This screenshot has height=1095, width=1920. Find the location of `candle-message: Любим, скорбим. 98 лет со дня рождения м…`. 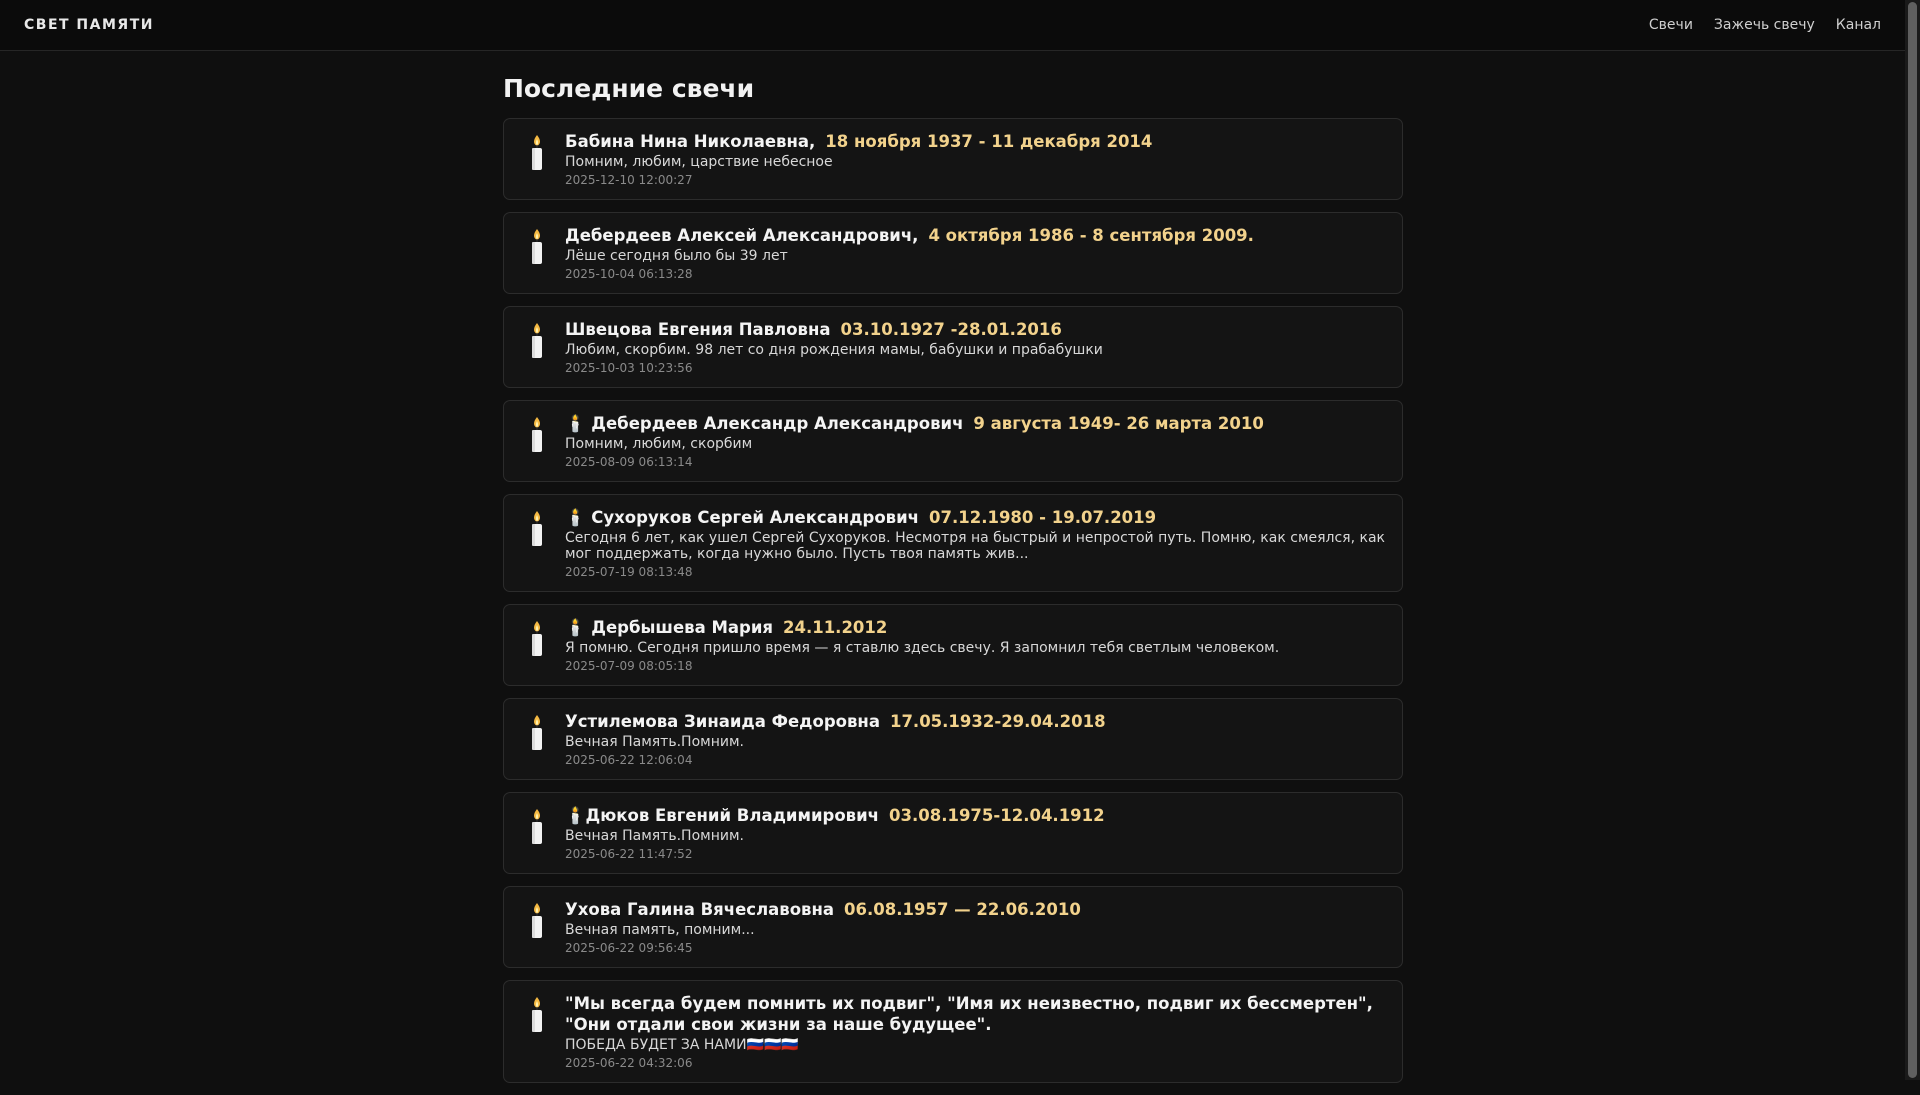

candle-message: Любим, скорбим. 98 лет со дня рождения м… is located at coordinates (834, 350).